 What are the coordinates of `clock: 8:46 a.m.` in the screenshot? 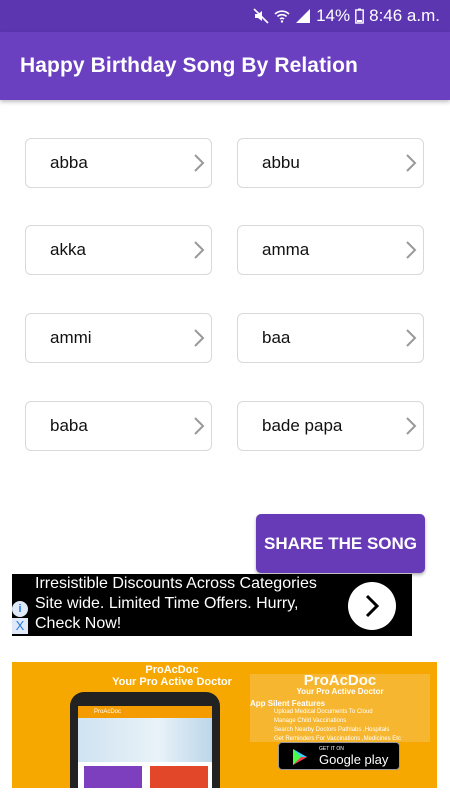 It's located at (404, 15).